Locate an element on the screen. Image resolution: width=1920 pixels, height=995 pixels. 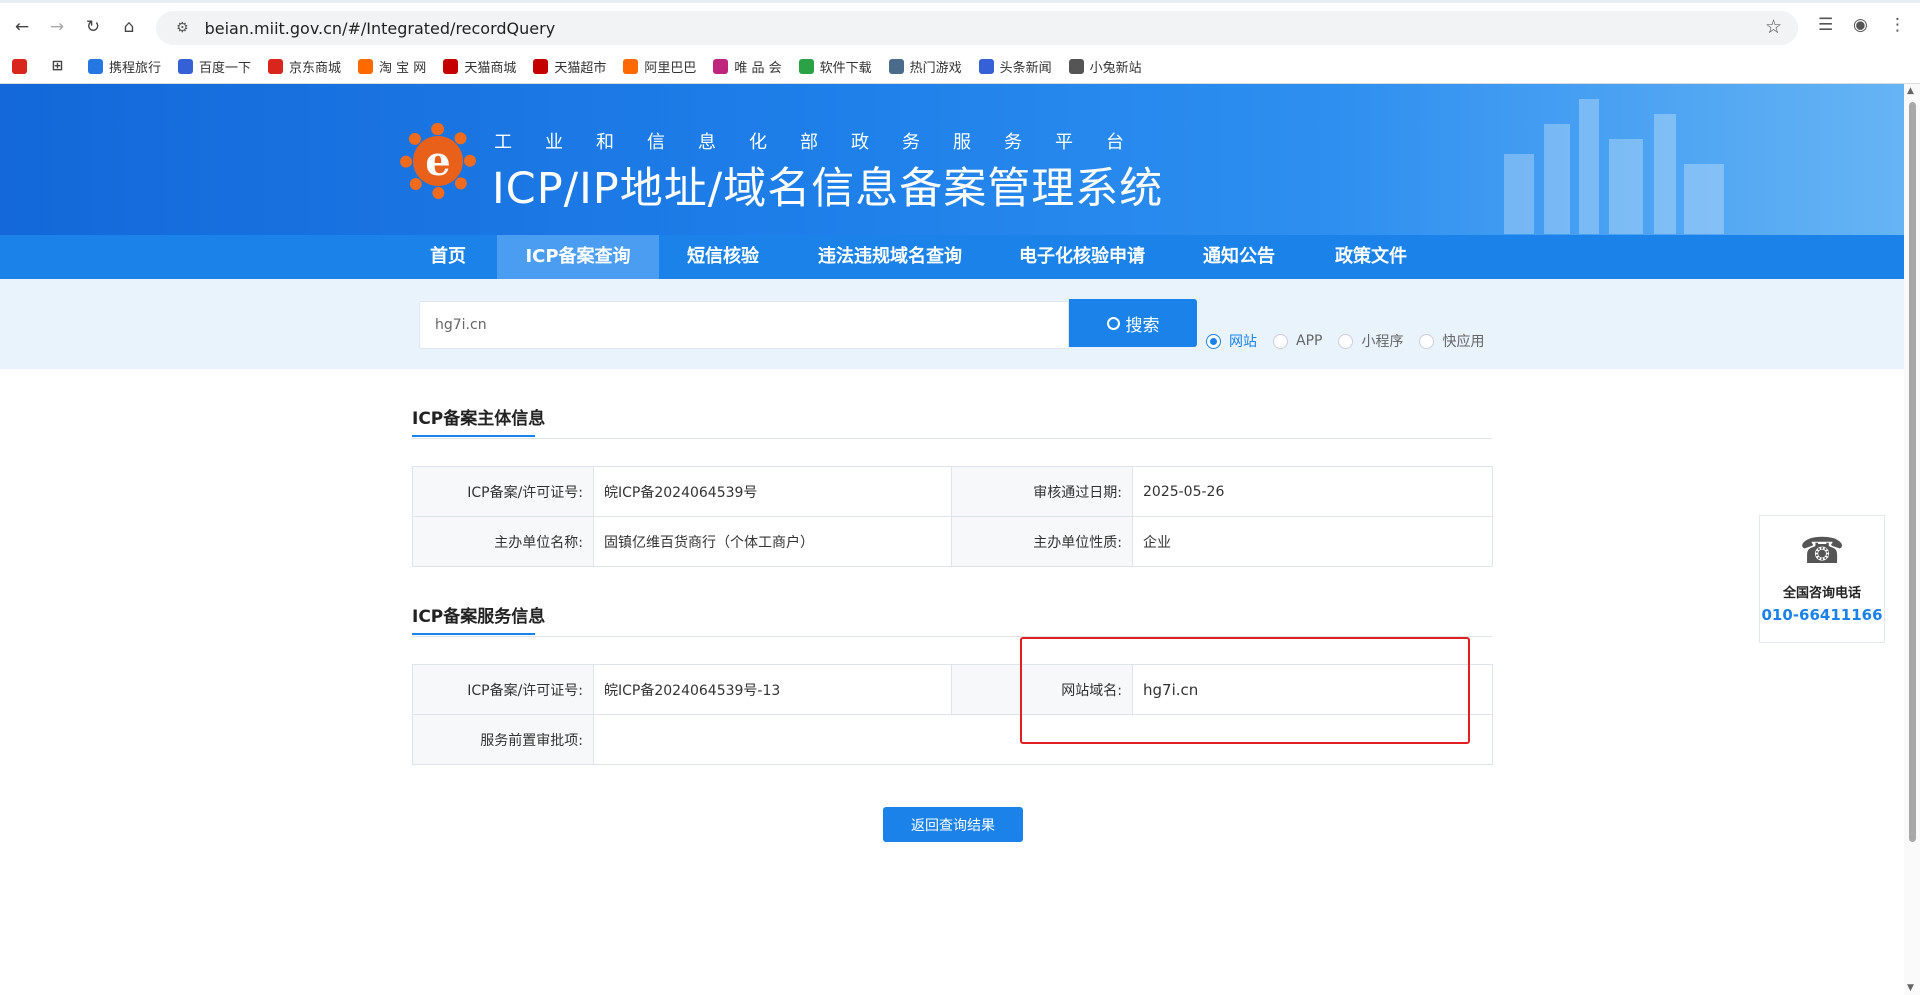
table-row: 主办单位名称: 固镇亿维百货商行（个体工商户） 主办单位性质: 企业 is located at coordinates (952, 541).